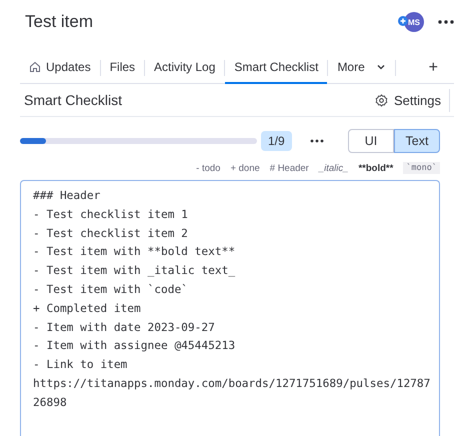 This screenshot has width=474, height=436. What do you see at coordinates (124, 328) in the screenshot?
I see `editor-line: - Item with date 2023-09-27` at bounding box center [124, 328].